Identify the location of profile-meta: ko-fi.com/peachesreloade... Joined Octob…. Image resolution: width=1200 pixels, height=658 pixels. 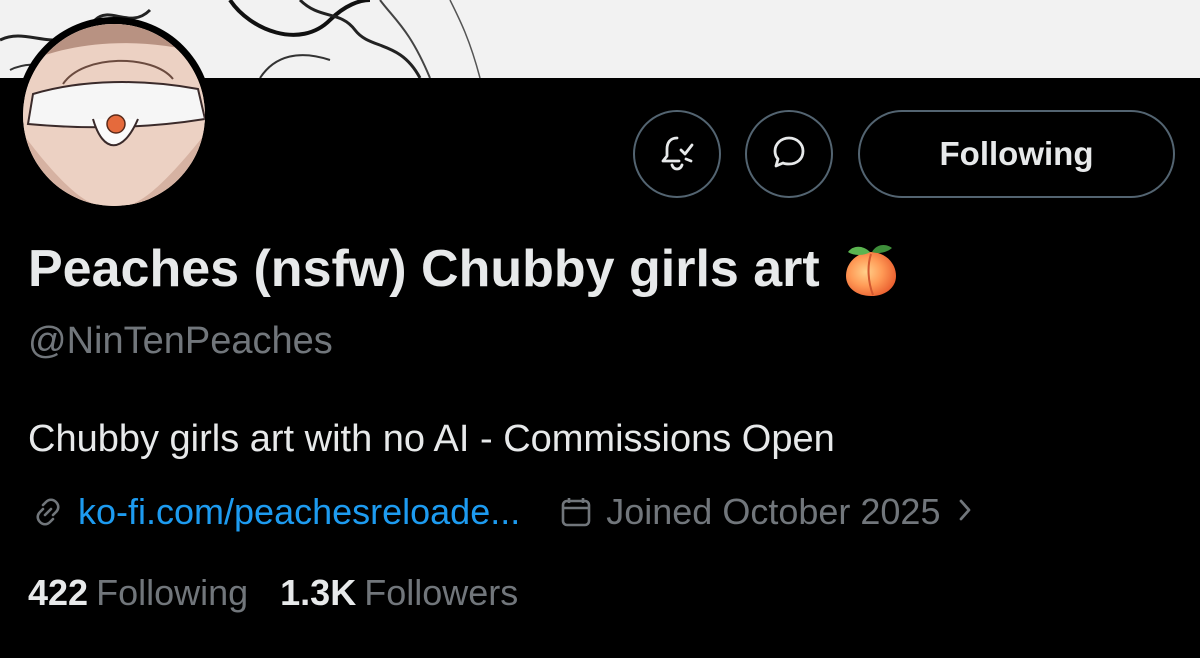
(501, 512).